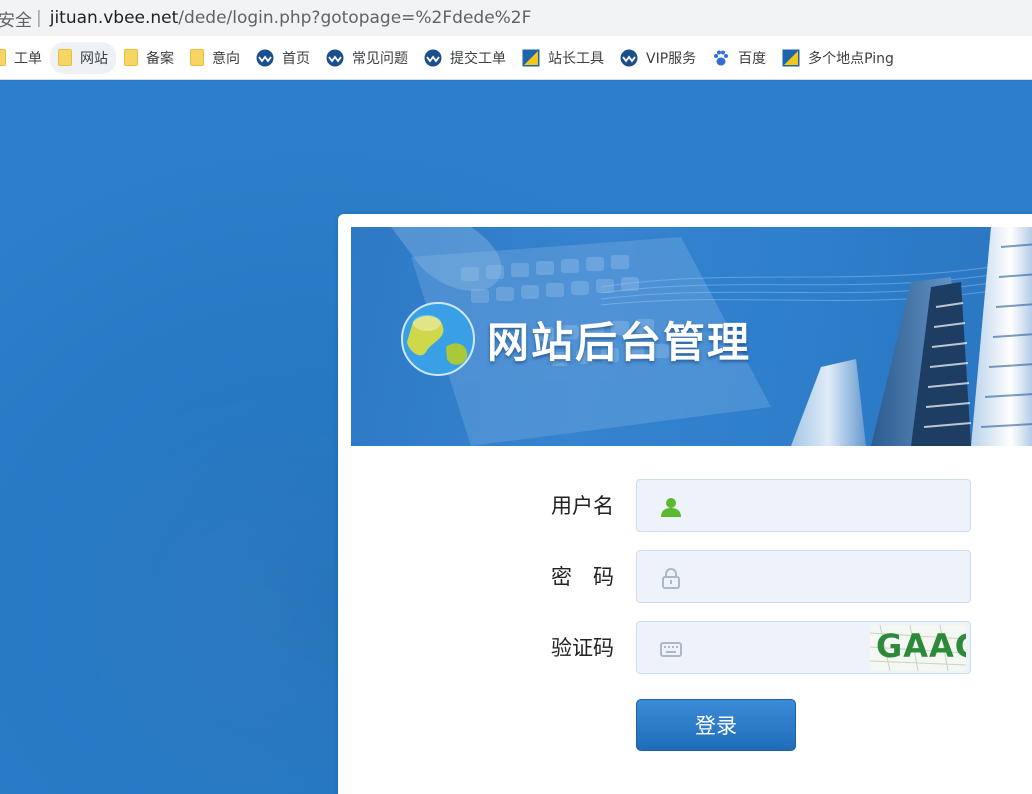 This screenshot has width=1032, height=794. I want to click on bookmark-multi-ping: 多个地点Ping, so click(838, 58).